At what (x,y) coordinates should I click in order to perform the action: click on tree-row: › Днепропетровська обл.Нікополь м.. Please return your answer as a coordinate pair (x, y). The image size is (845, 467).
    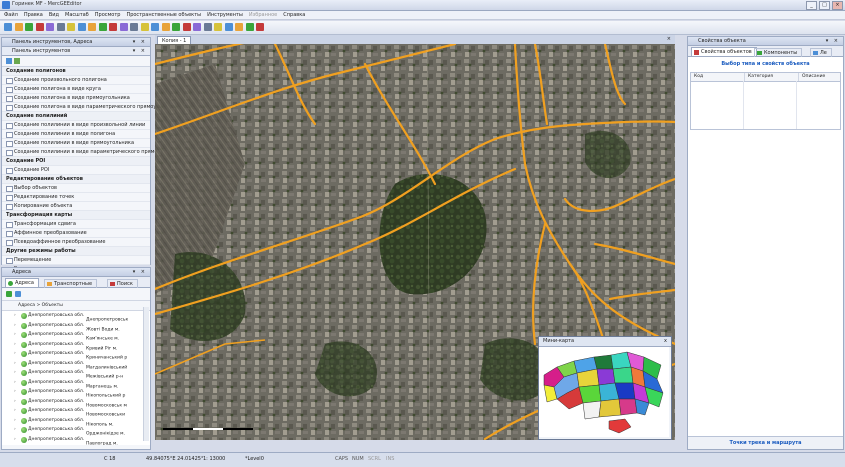
    Looking at the image, I should click on (76, 421).